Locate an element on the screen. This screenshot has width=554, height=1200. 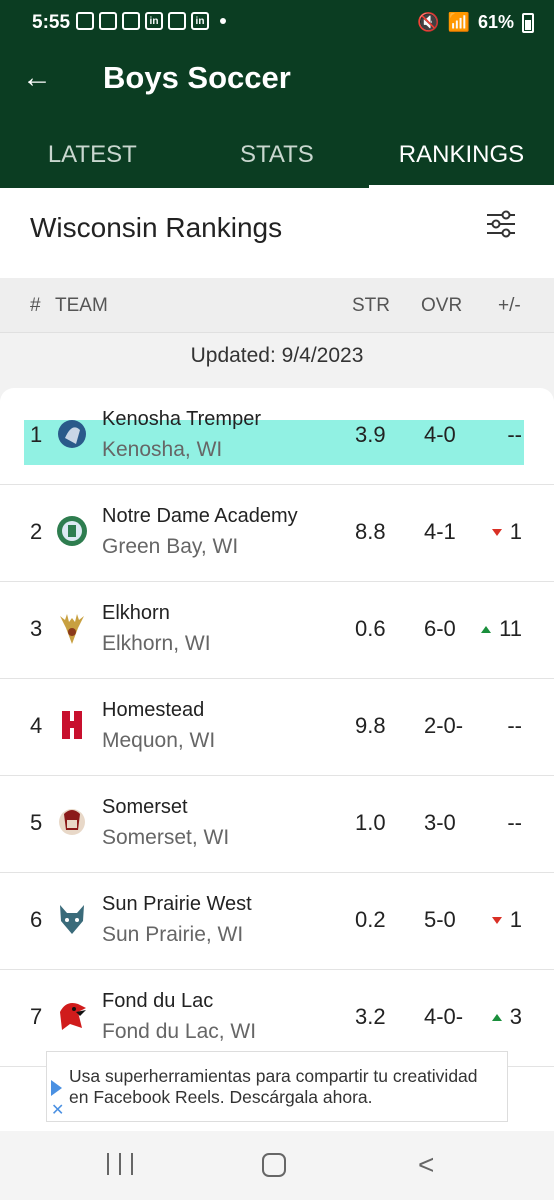
team-str: 0.2 is located at coordinates (370, 919).